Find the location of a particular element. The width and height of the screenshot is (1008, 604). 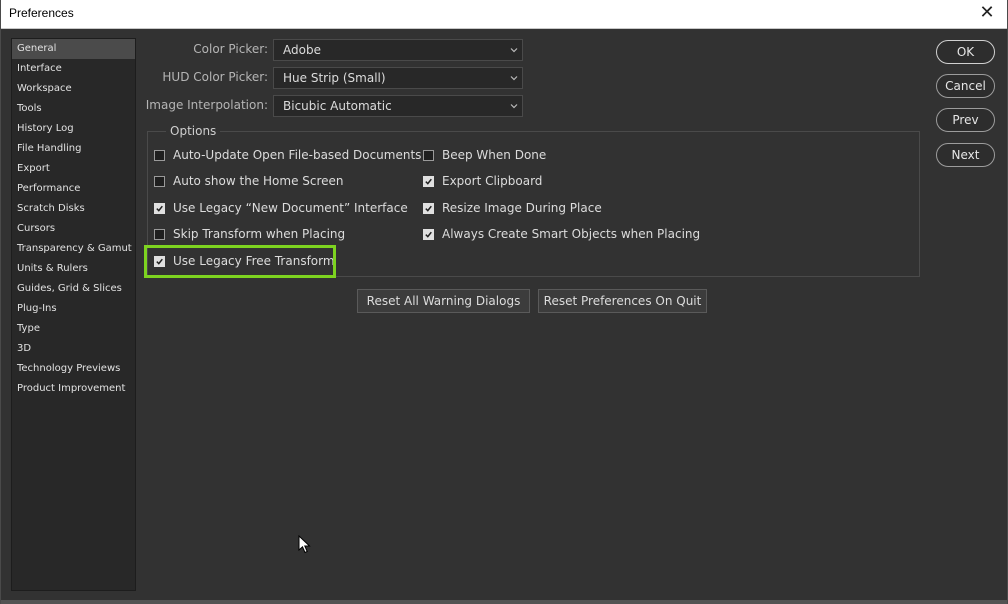

sidebar-item-plug-ins: Plug-Ins is located at coordinates (73, 309).